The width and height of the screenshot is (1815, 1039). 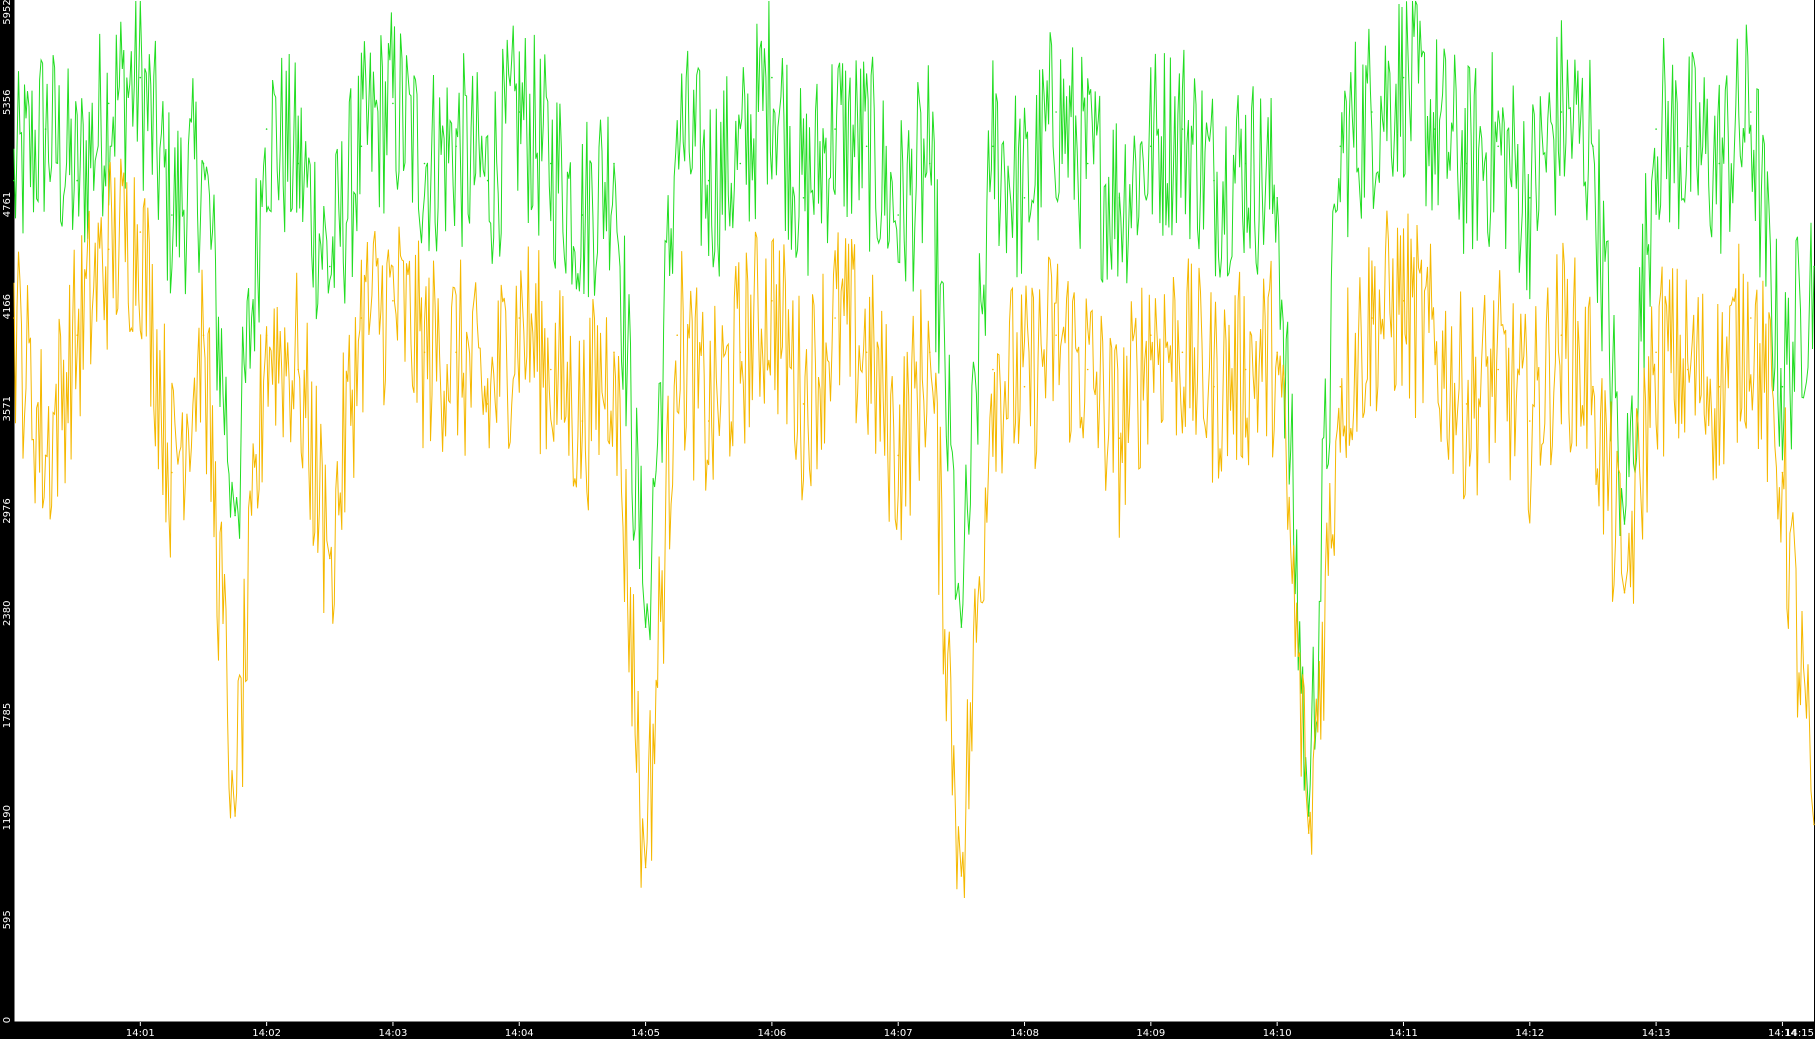 What do you see at coordinates (393, 1033) in the screenshot?
I see `x-tick-label: 14:03` at bounding box center [393, 1033].